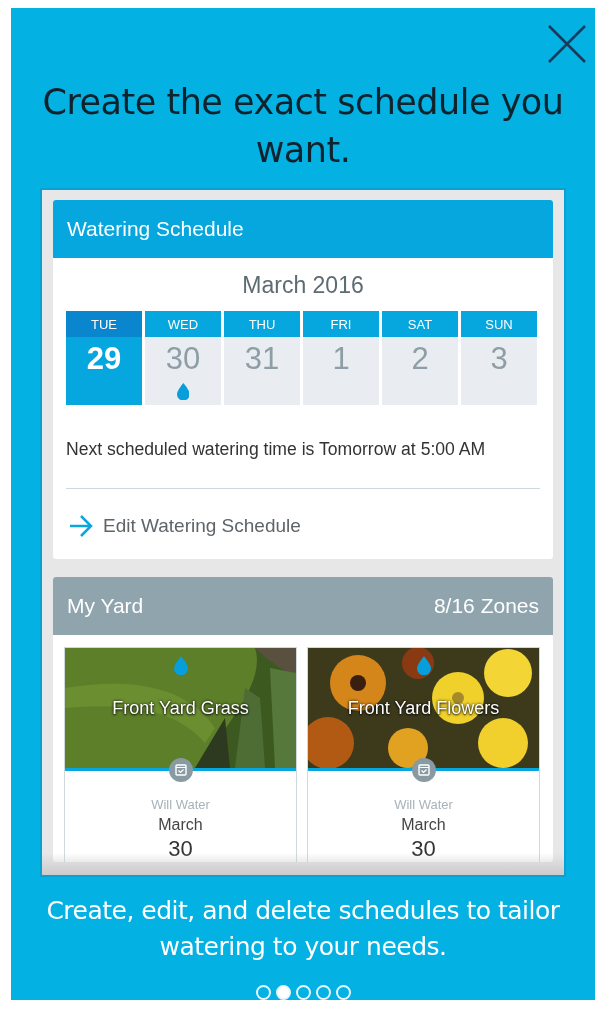 The height and width of the screenshot is (1009, 595). I want to click on day-cell: 31, so click(262, 371).